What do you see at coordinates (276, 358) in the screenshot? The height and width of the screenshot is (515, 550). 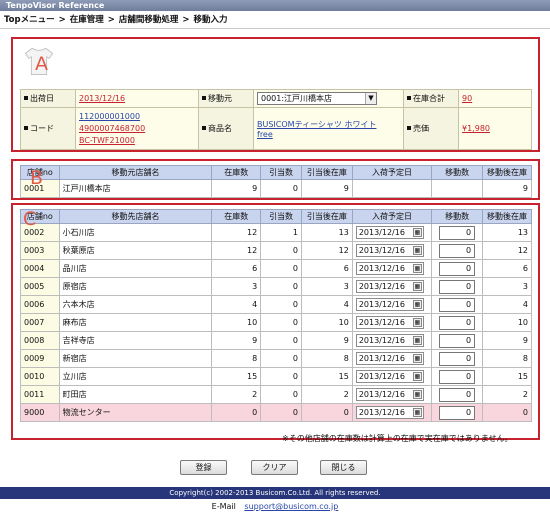 I see `table-row: 0009 新宿店 8 0 8 2013/12/16 ▦ 0 8` at bounding box center [276, 358].